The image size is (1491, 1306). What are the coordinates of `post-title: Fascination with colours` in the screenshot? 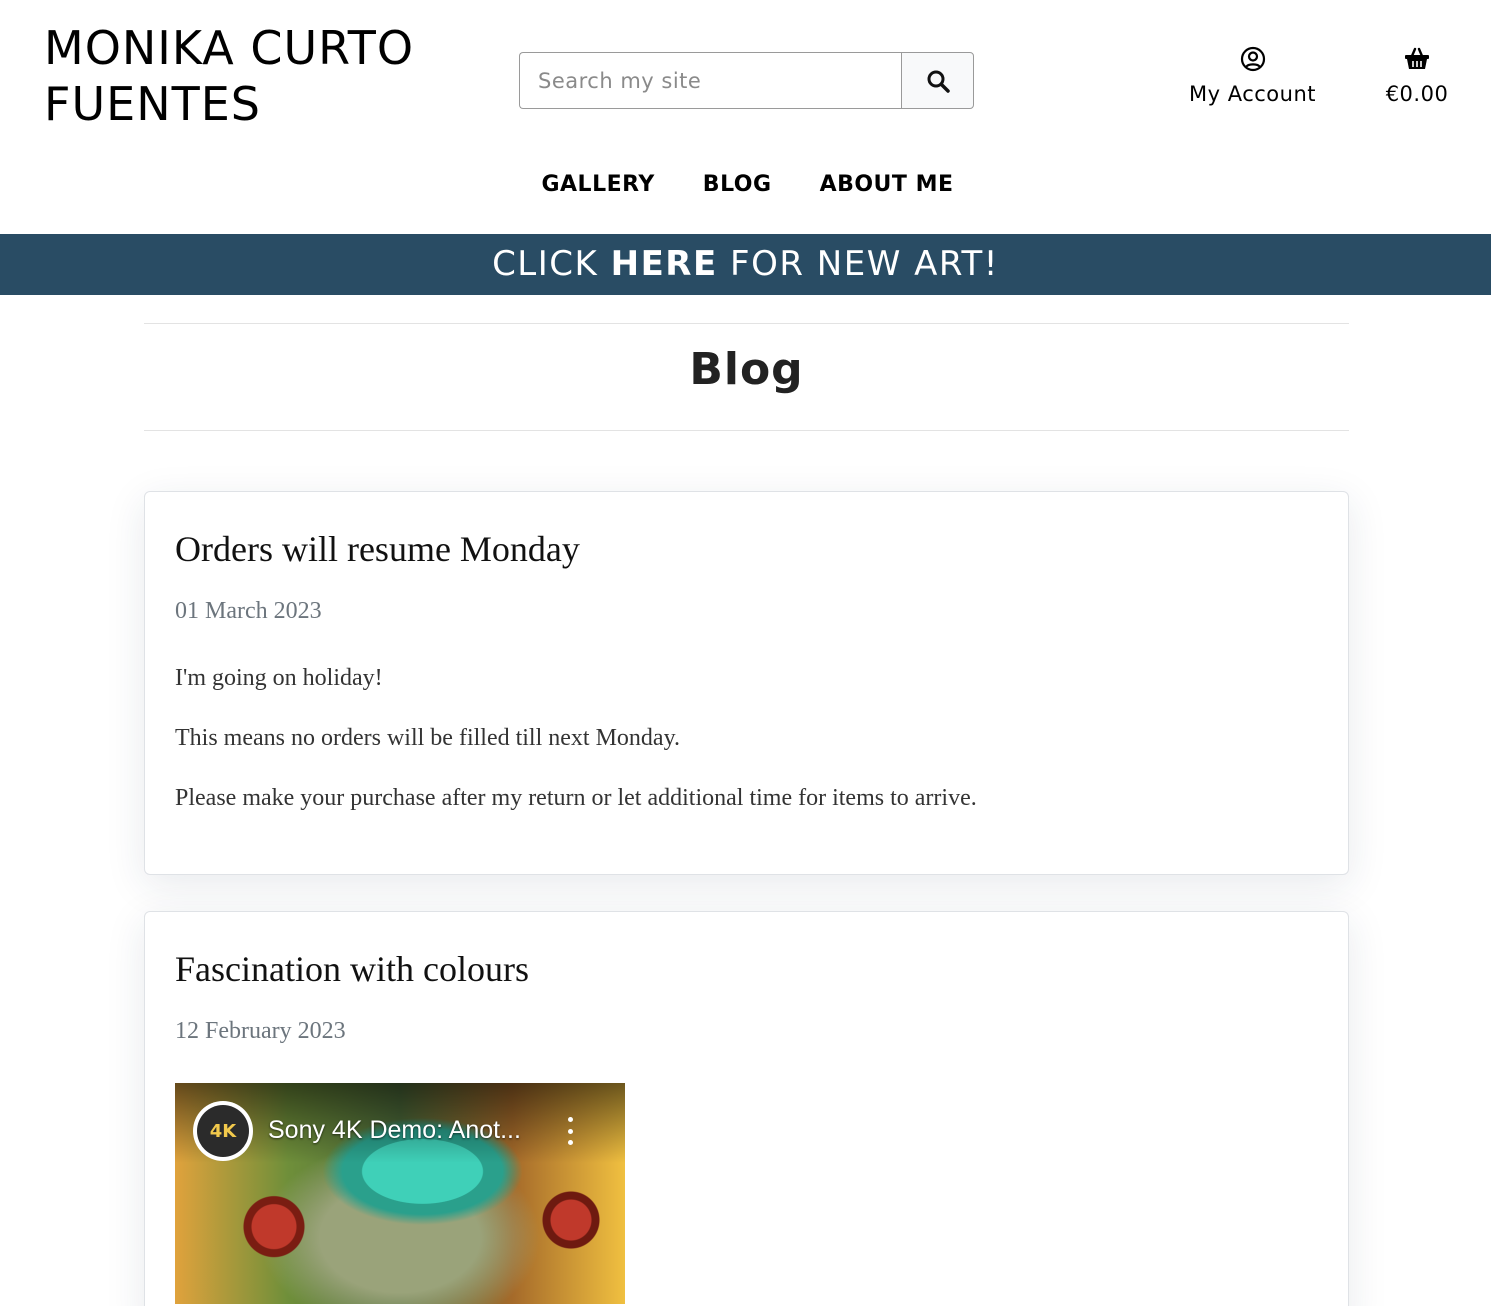 It's located at (746, 969).